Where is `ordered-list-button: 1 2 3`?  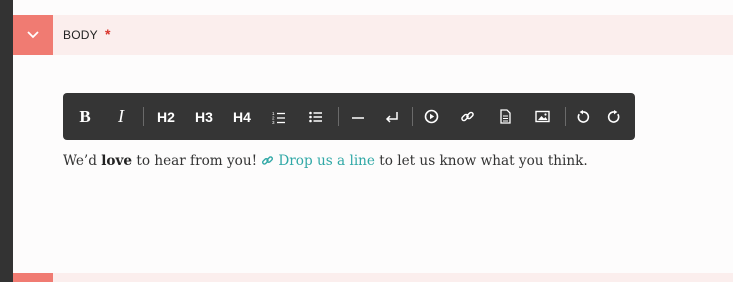
ordered-list-button: 1 2 3 is located at coordinates (279, 116).